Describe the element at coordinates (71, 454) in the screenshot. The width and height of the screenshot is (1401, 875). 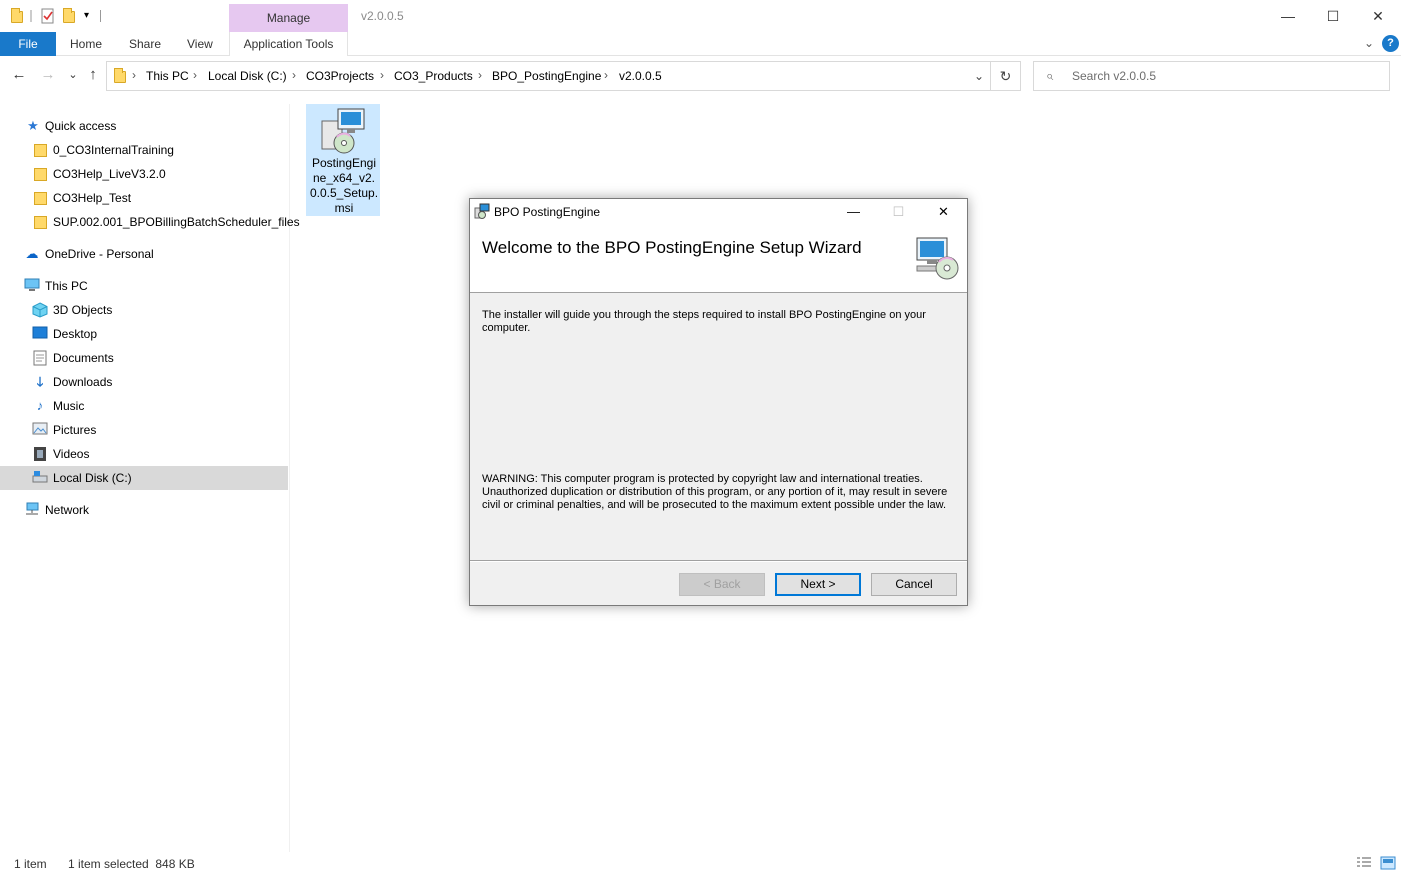
I see `nav-label: Videos` at that location.